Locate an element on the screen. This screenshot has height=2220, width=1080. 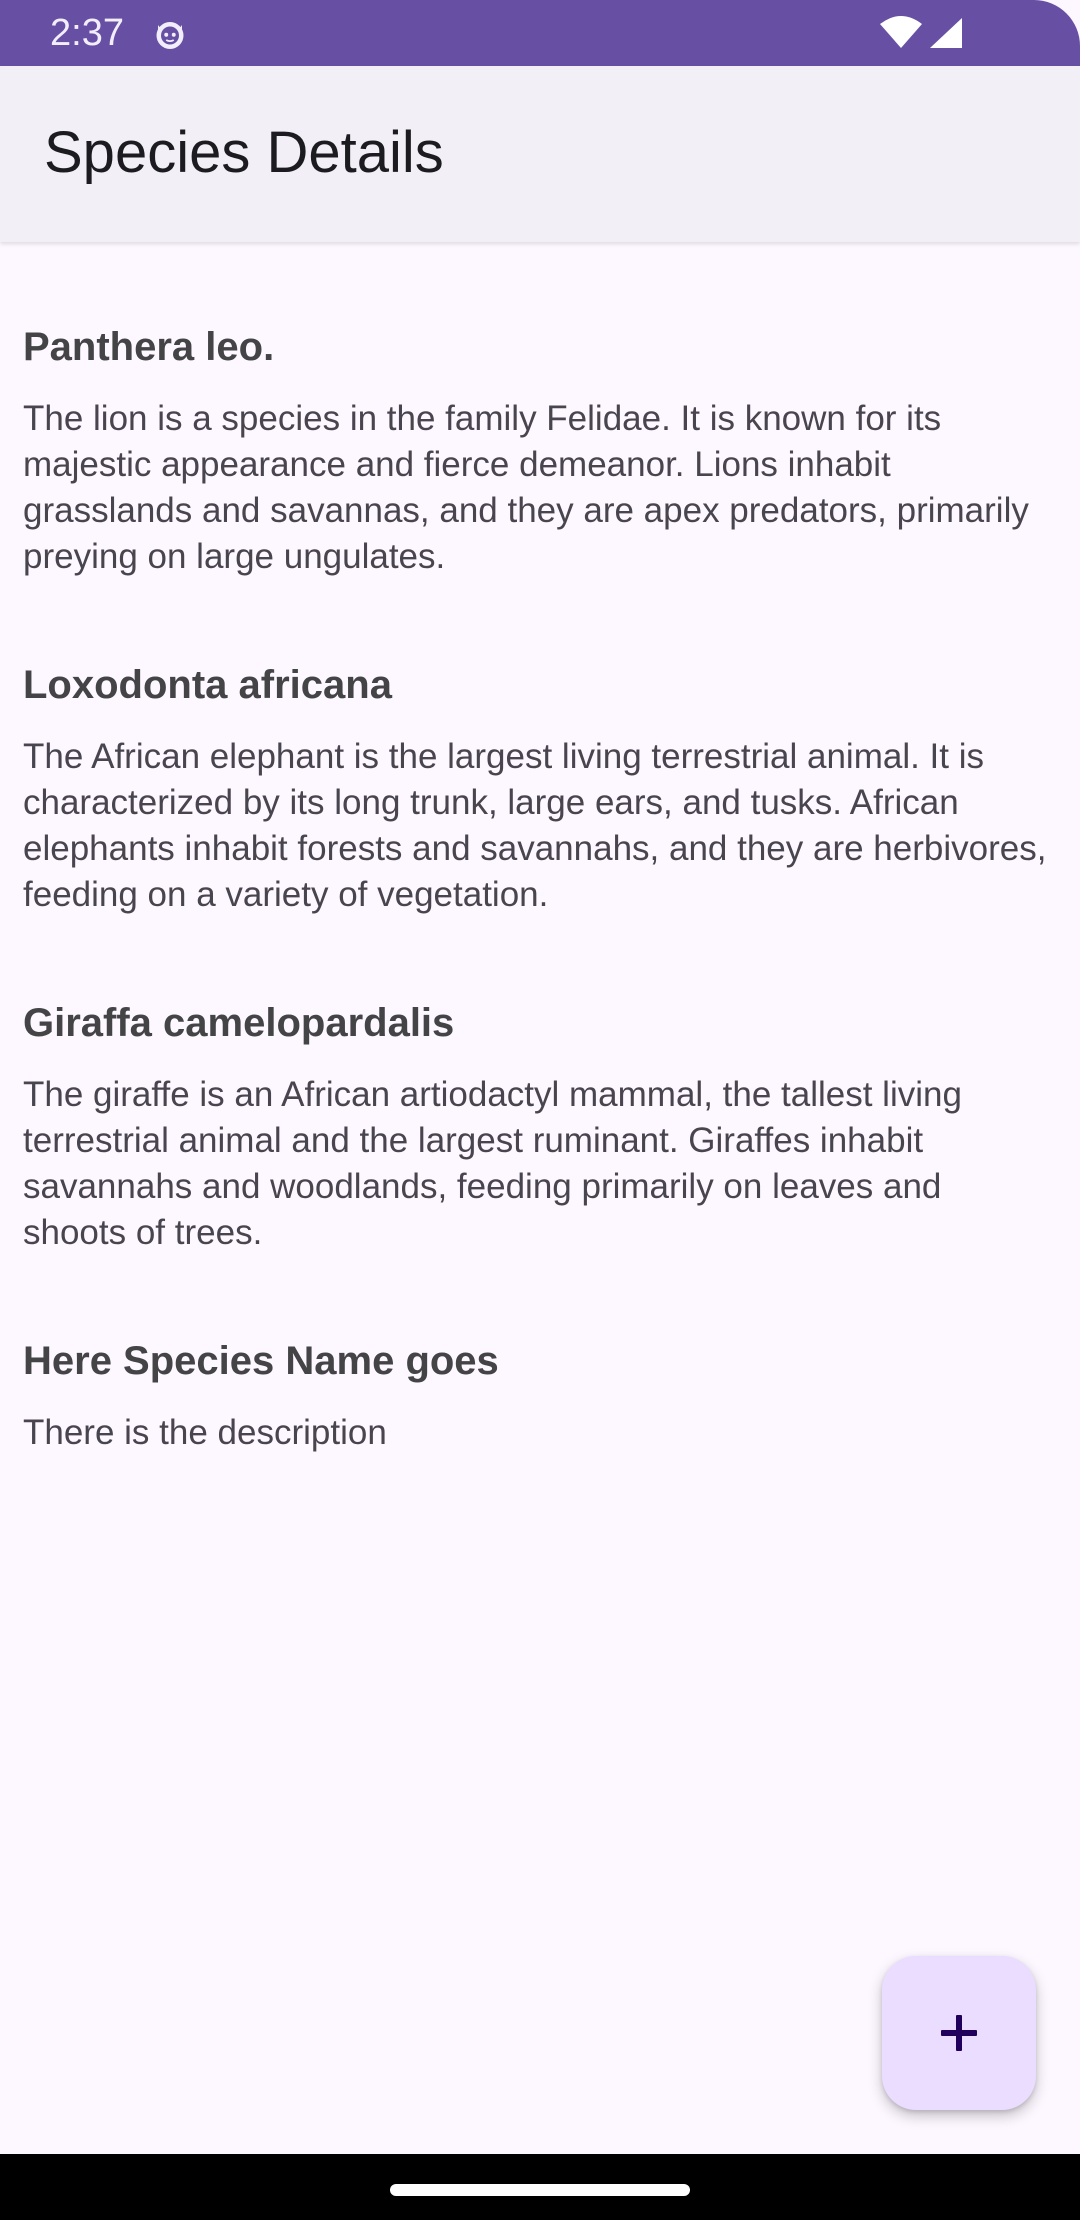
add-species-button is located at coordinates (959, 2033).